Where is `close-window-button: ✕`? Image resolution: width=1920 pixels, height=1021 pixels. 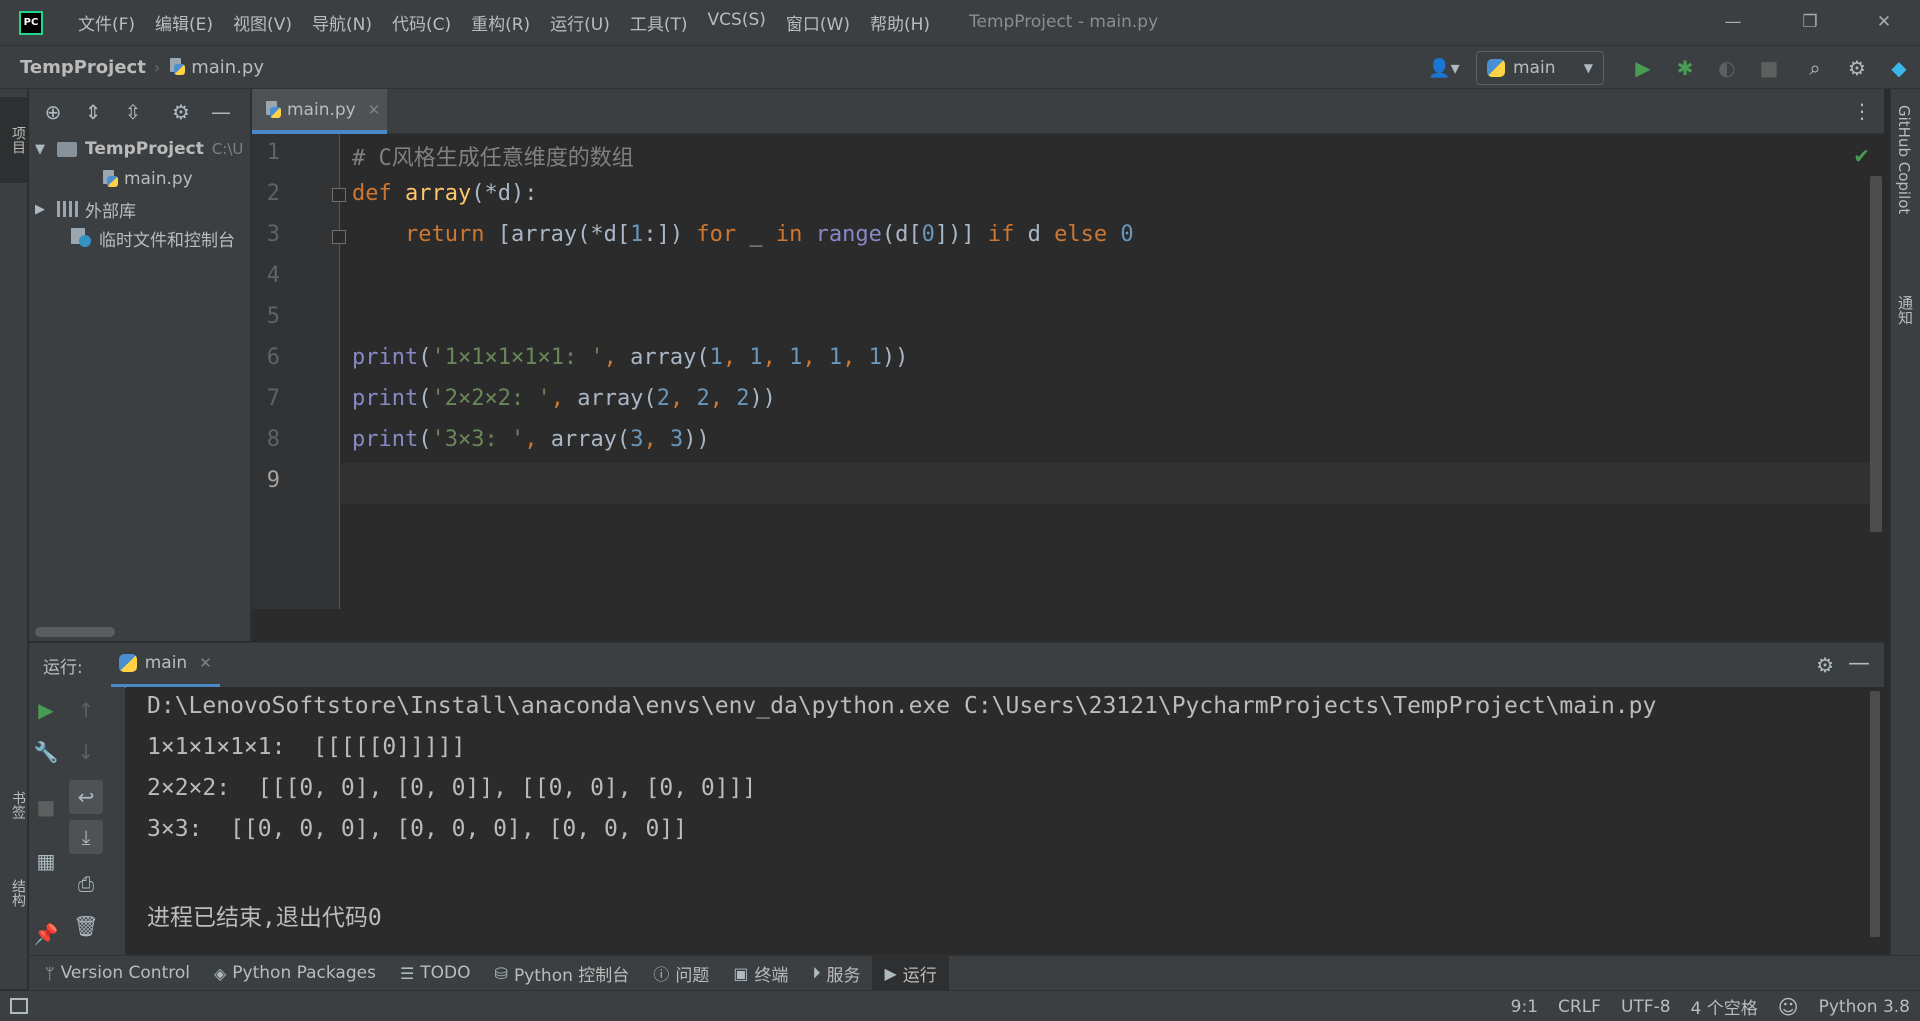 close-window-button: ✕ is located at coordinates (1884, 22).